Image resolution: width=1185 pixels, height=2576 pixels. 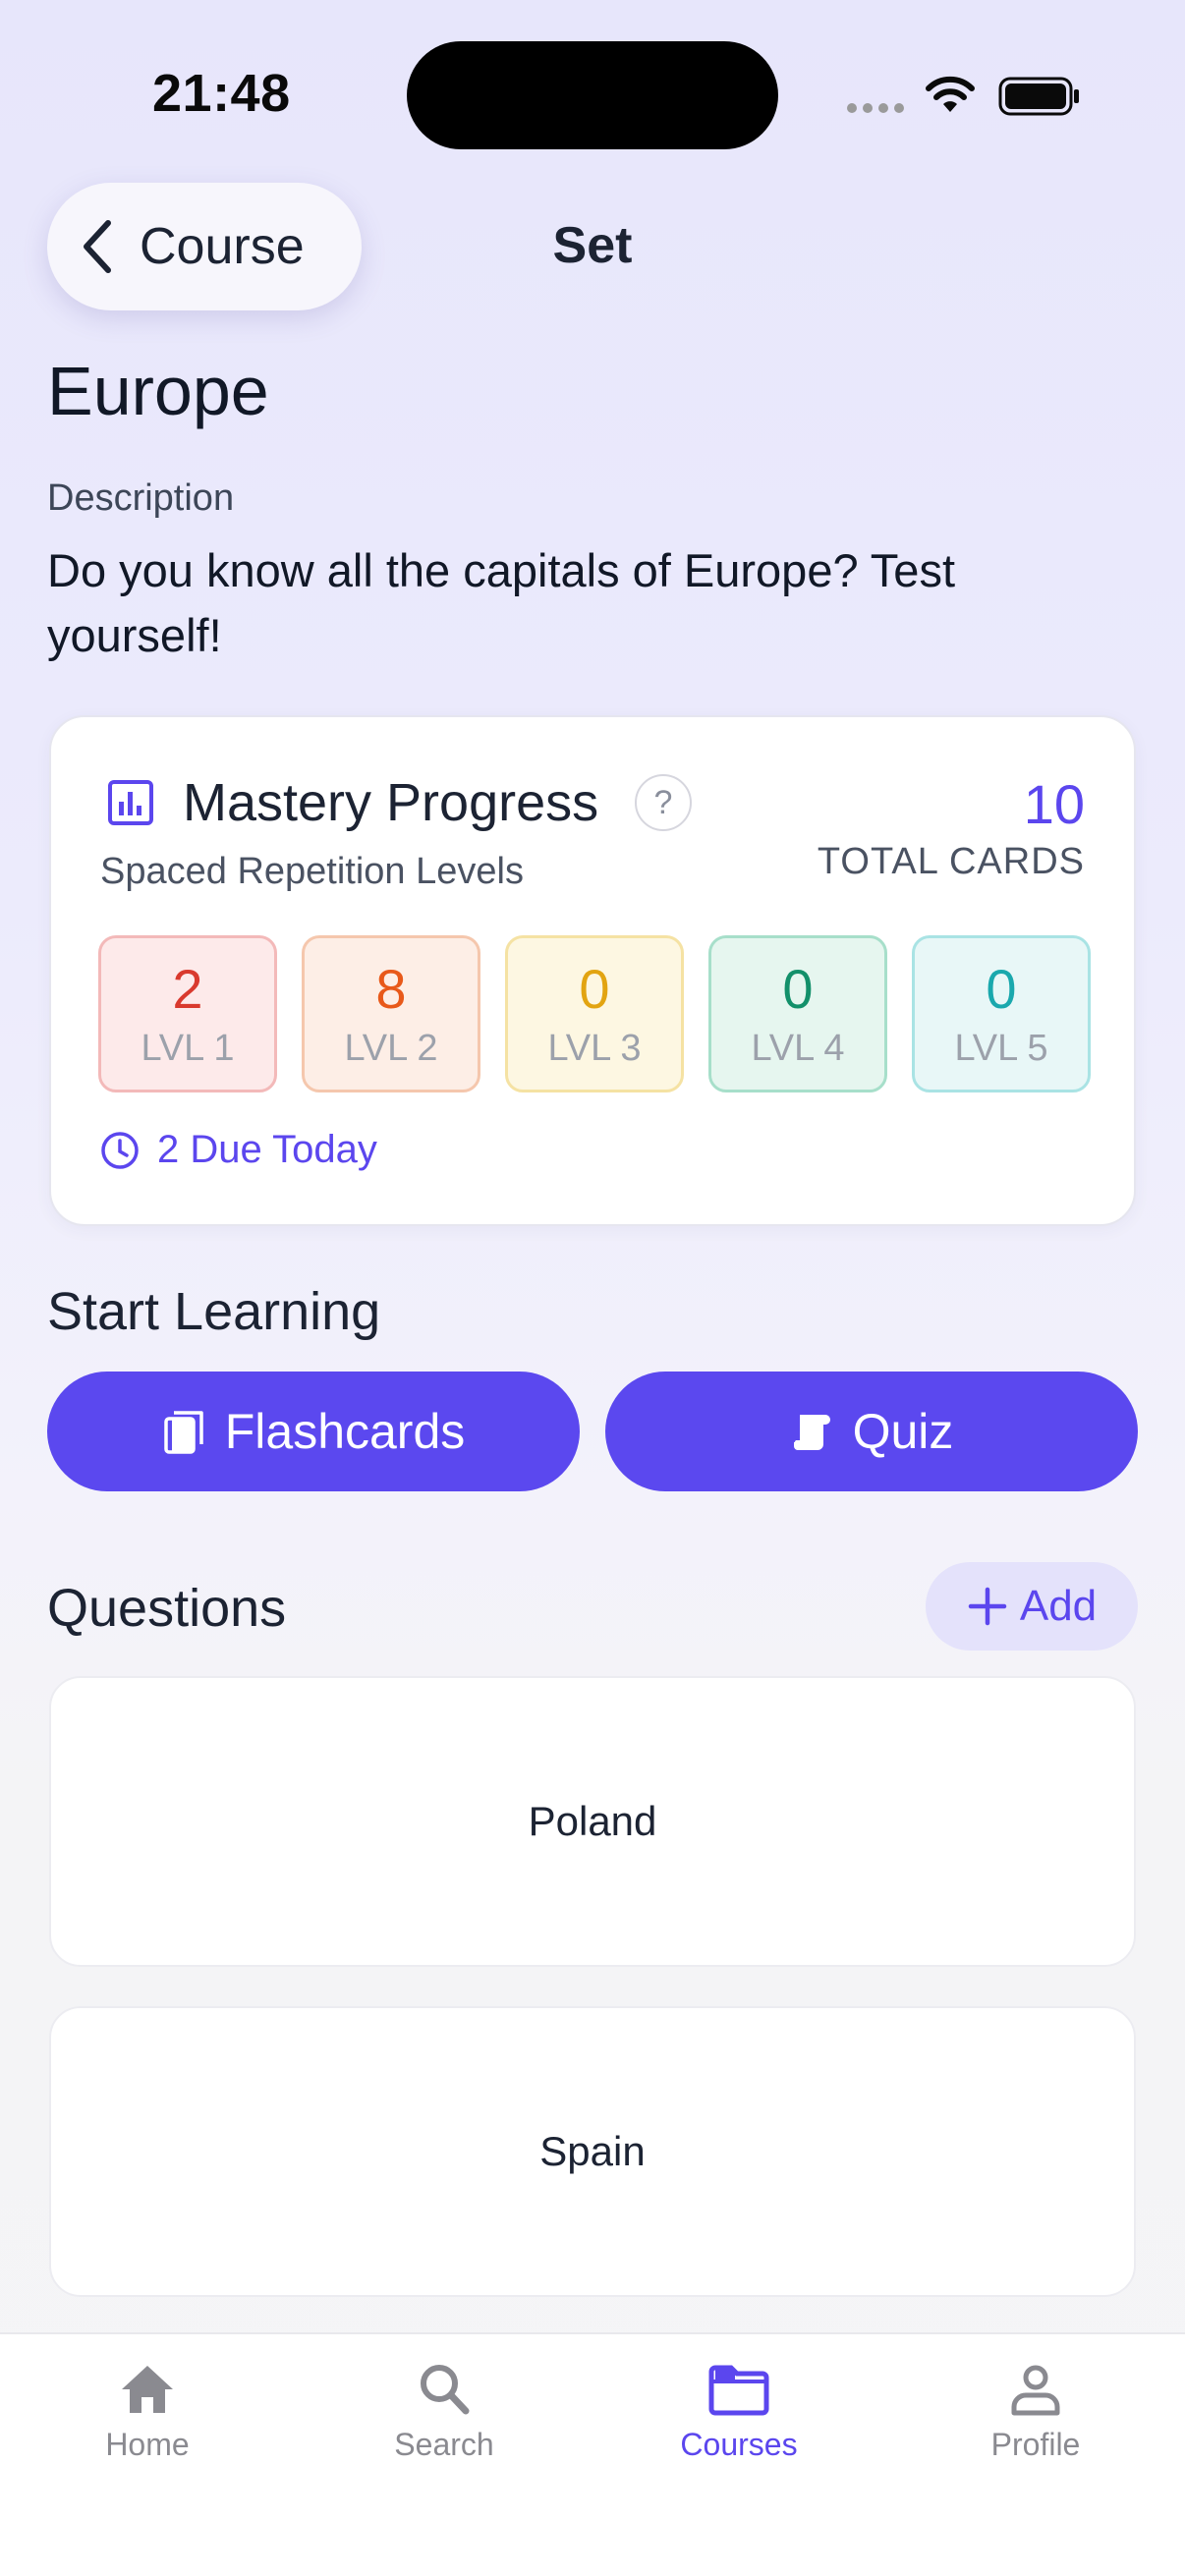 I want to click on tab-home: Home, so click(x=148, y=2412).